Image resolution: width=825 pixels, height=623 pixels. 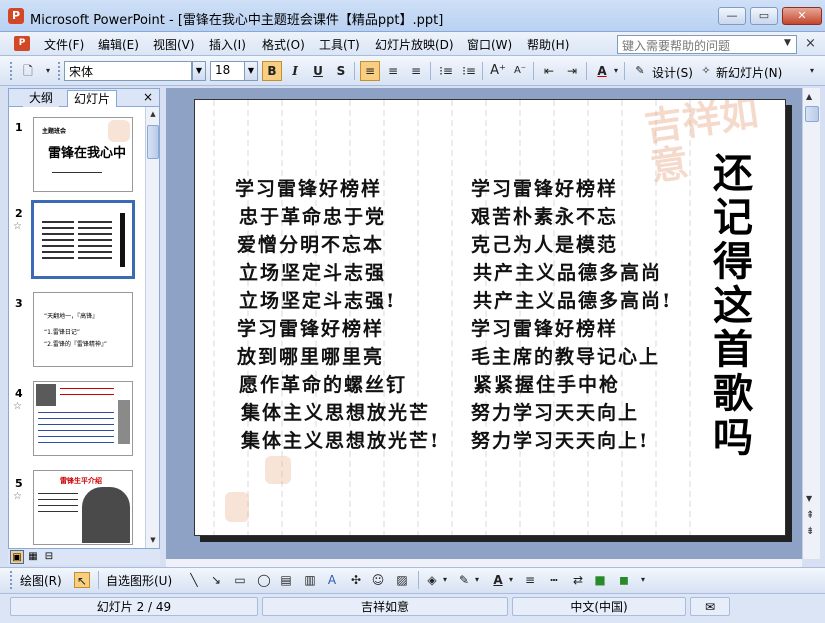 What do you see at coordinates (22, 43) in the screenshot?
I see `document-icon: P` at bounding box center [22, 43].